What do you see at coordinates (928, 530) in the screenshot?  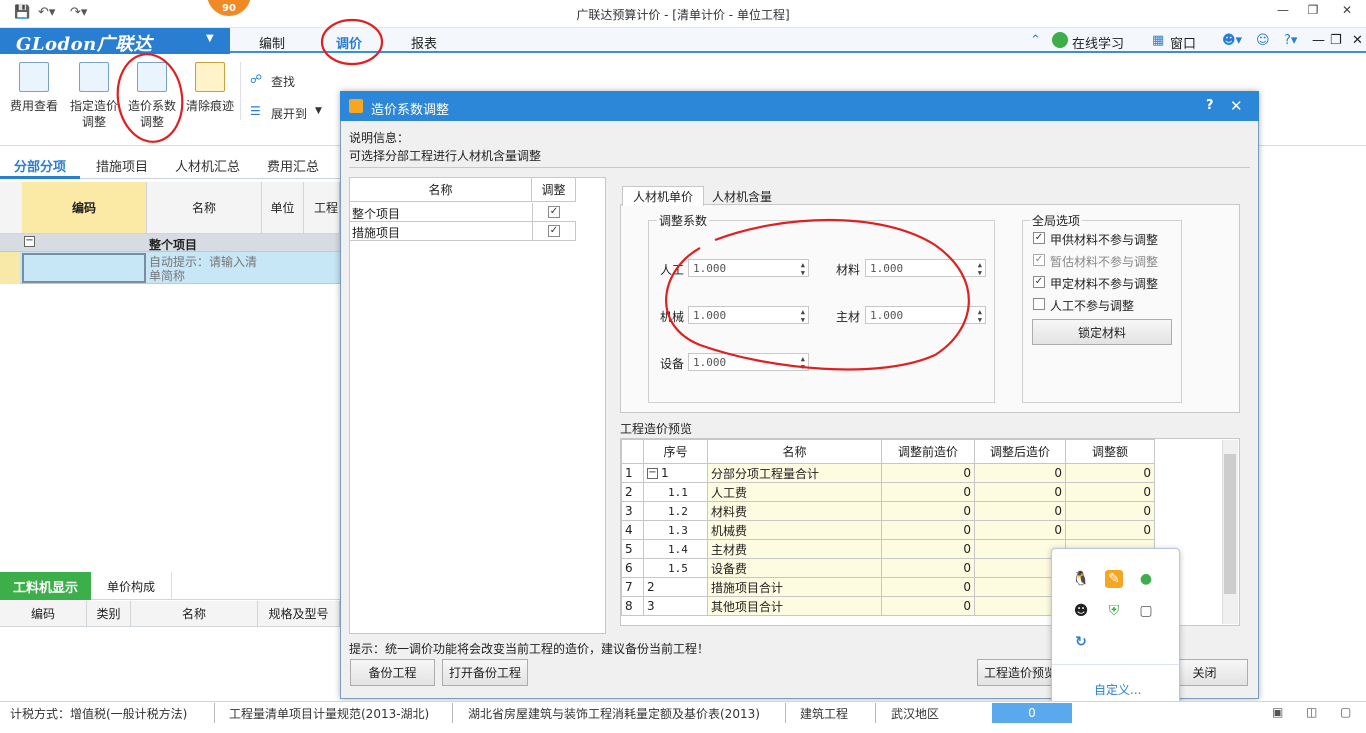 I see `preview-cell-before: 0` at bounding box center [928, 530].